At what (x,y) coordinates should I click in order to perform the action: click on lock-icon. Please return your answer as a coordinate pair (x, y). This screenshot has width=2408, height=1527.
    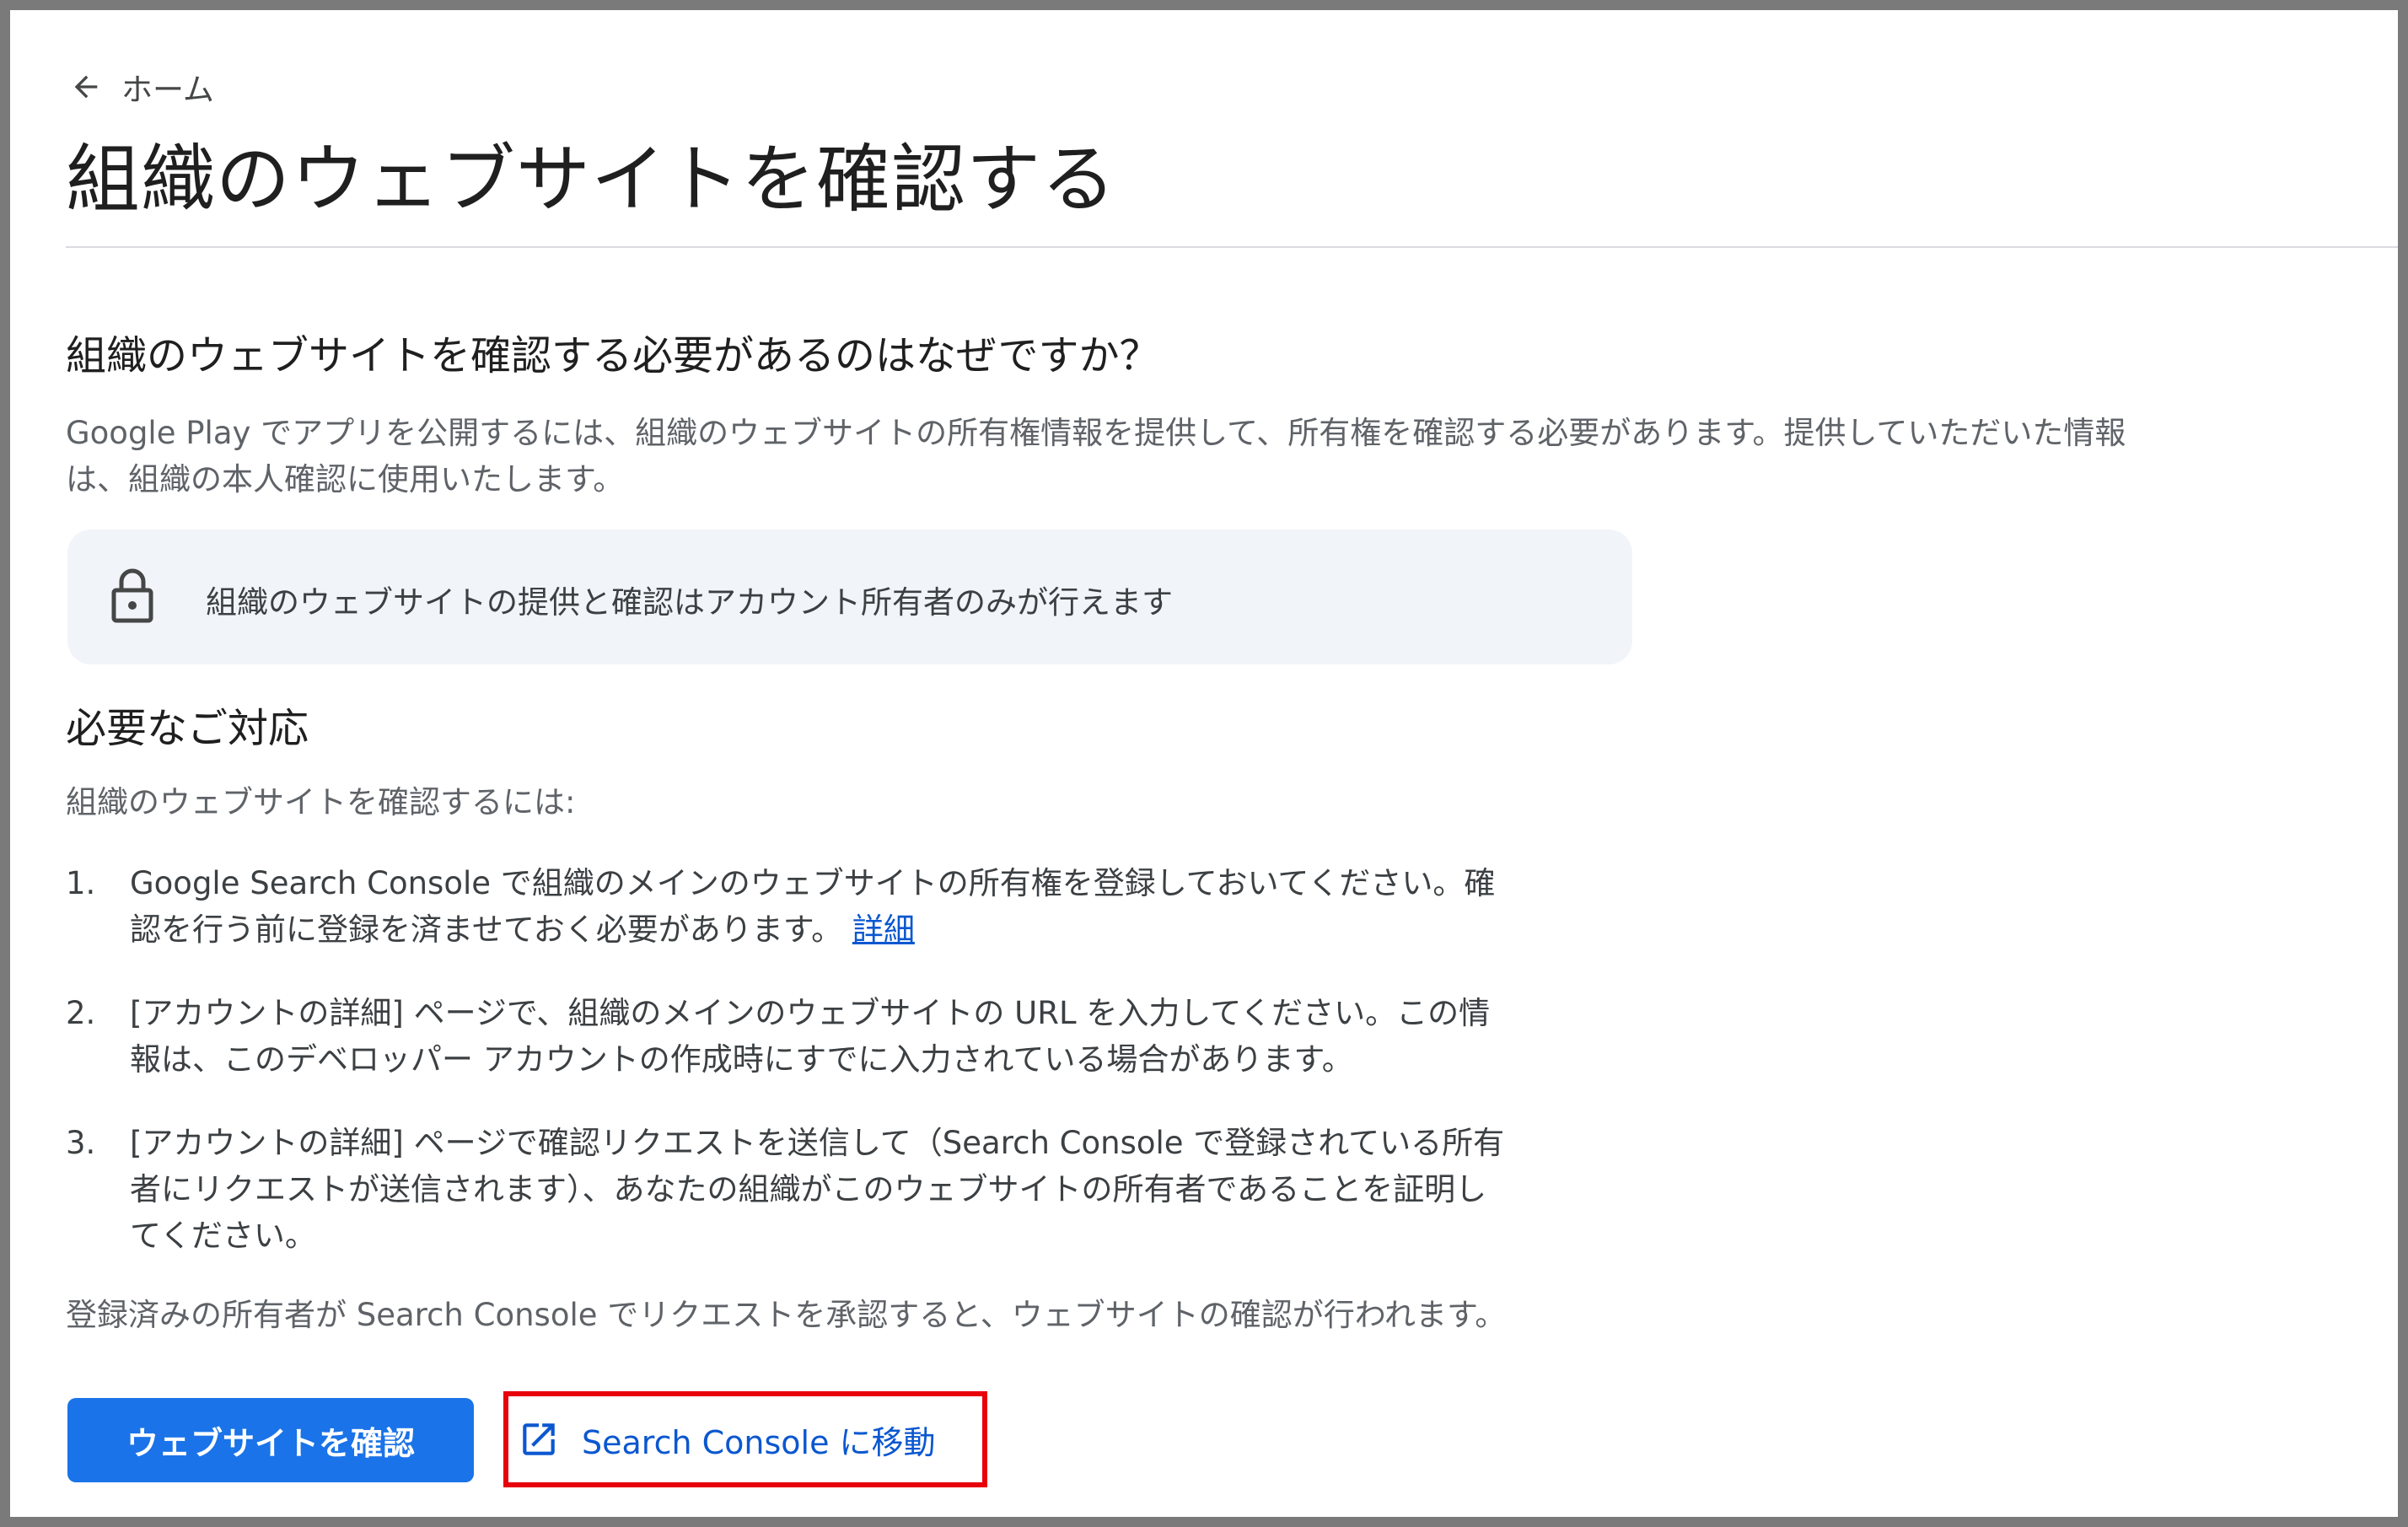
    Looking at the image, I should click on (132, 595).